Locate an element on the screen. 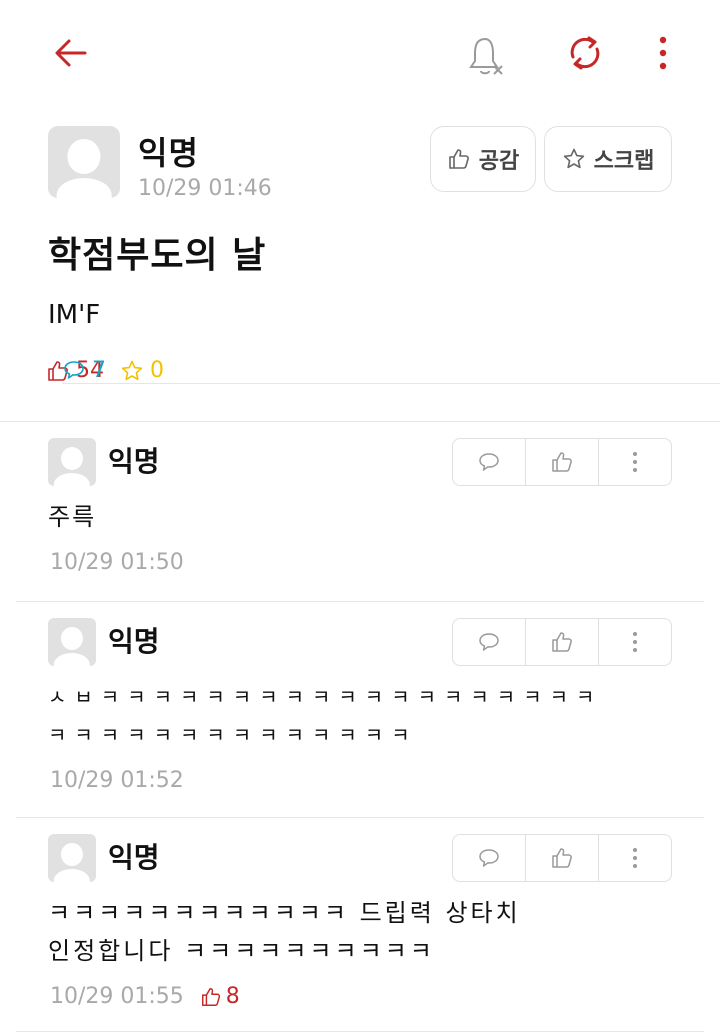  comment-text: ㅅㅂㅋㅋㅋㅋㅋㅋㅋㅋㅋㅋㅋㅋㅋㅋㅋㅋㅋㅋㅋ ㅋㅋㅋㅋㅋㅋㅋㅋㅋㅋㅋㅋㅋㅋ is located at coordinates (325, 716).